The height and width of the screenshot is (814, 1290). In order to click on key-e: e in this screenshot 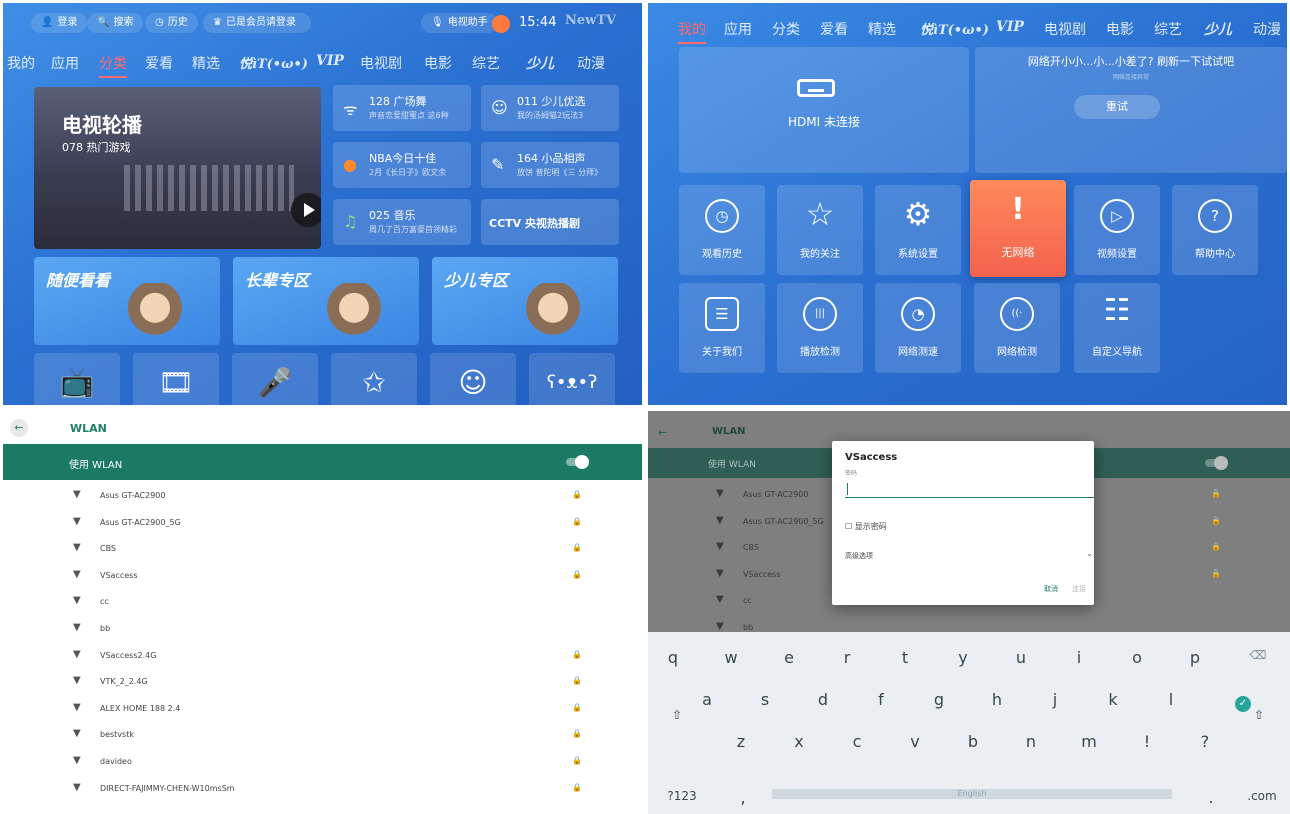, I will do `click(789, 658)`.